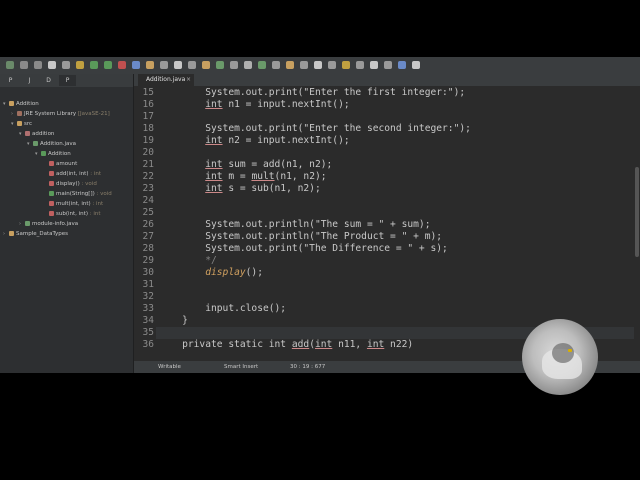 This screenshot has height=480, width=640. Describe the element at coordinates (35, 234) in the screenshot. I see `tree-item: › Sample_DataTypes` at that location.